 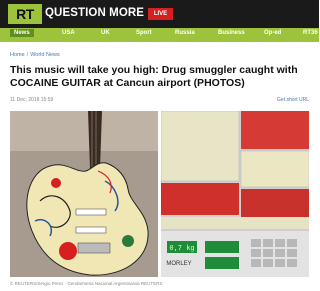 What do you see at coordinates (185, 33) in the screenshot?
I see `nav-item-russia: Russia` at bounding box center [185, 33].